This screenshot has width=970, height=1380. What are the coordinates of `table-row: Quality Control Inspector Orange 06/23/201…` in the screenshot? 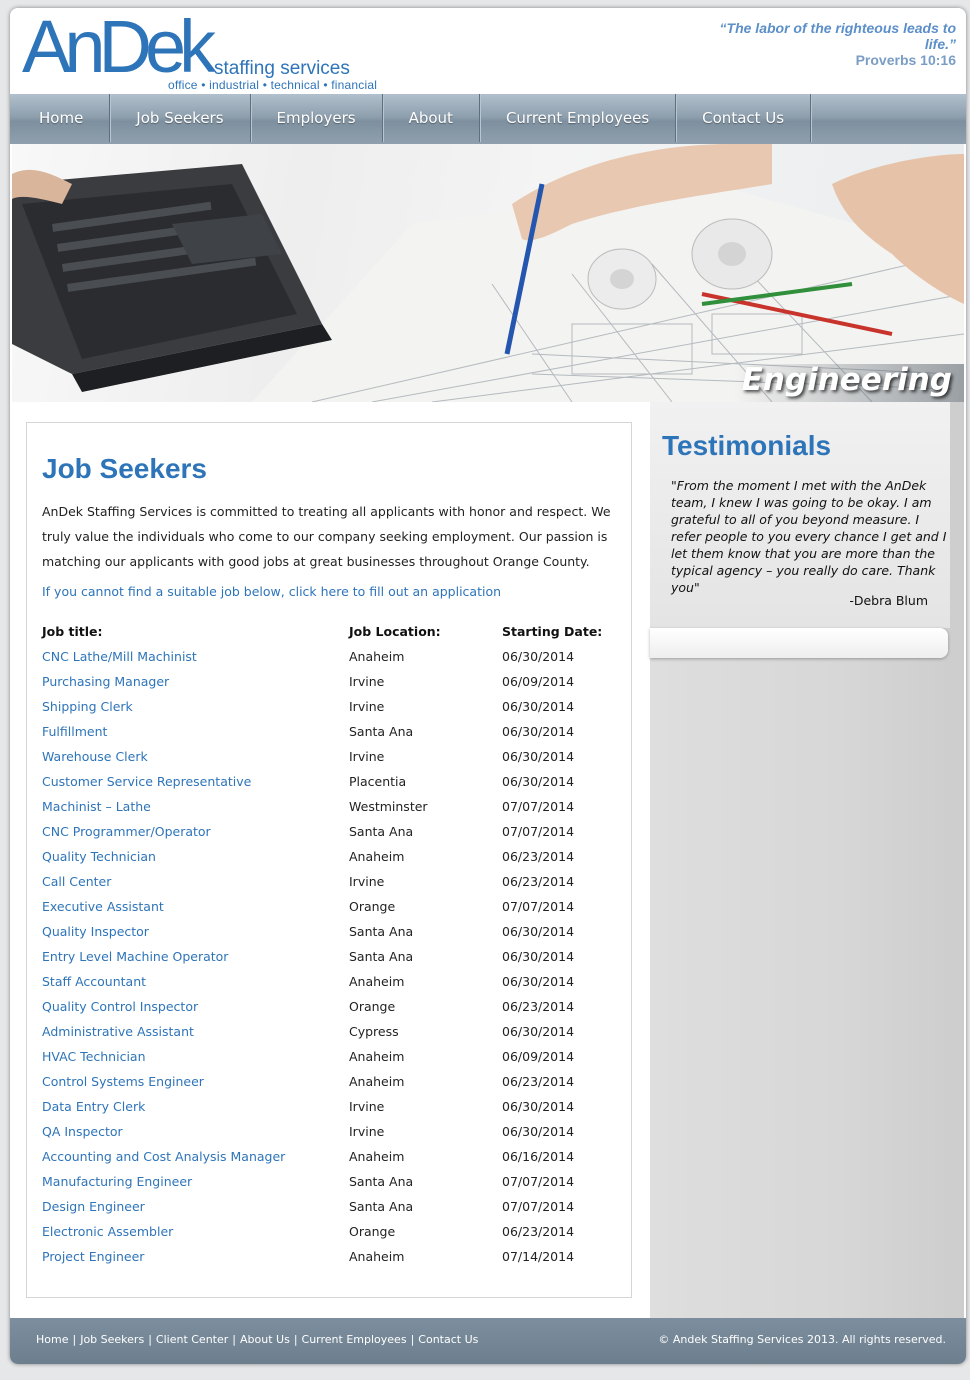 It's located at (332, 1006).